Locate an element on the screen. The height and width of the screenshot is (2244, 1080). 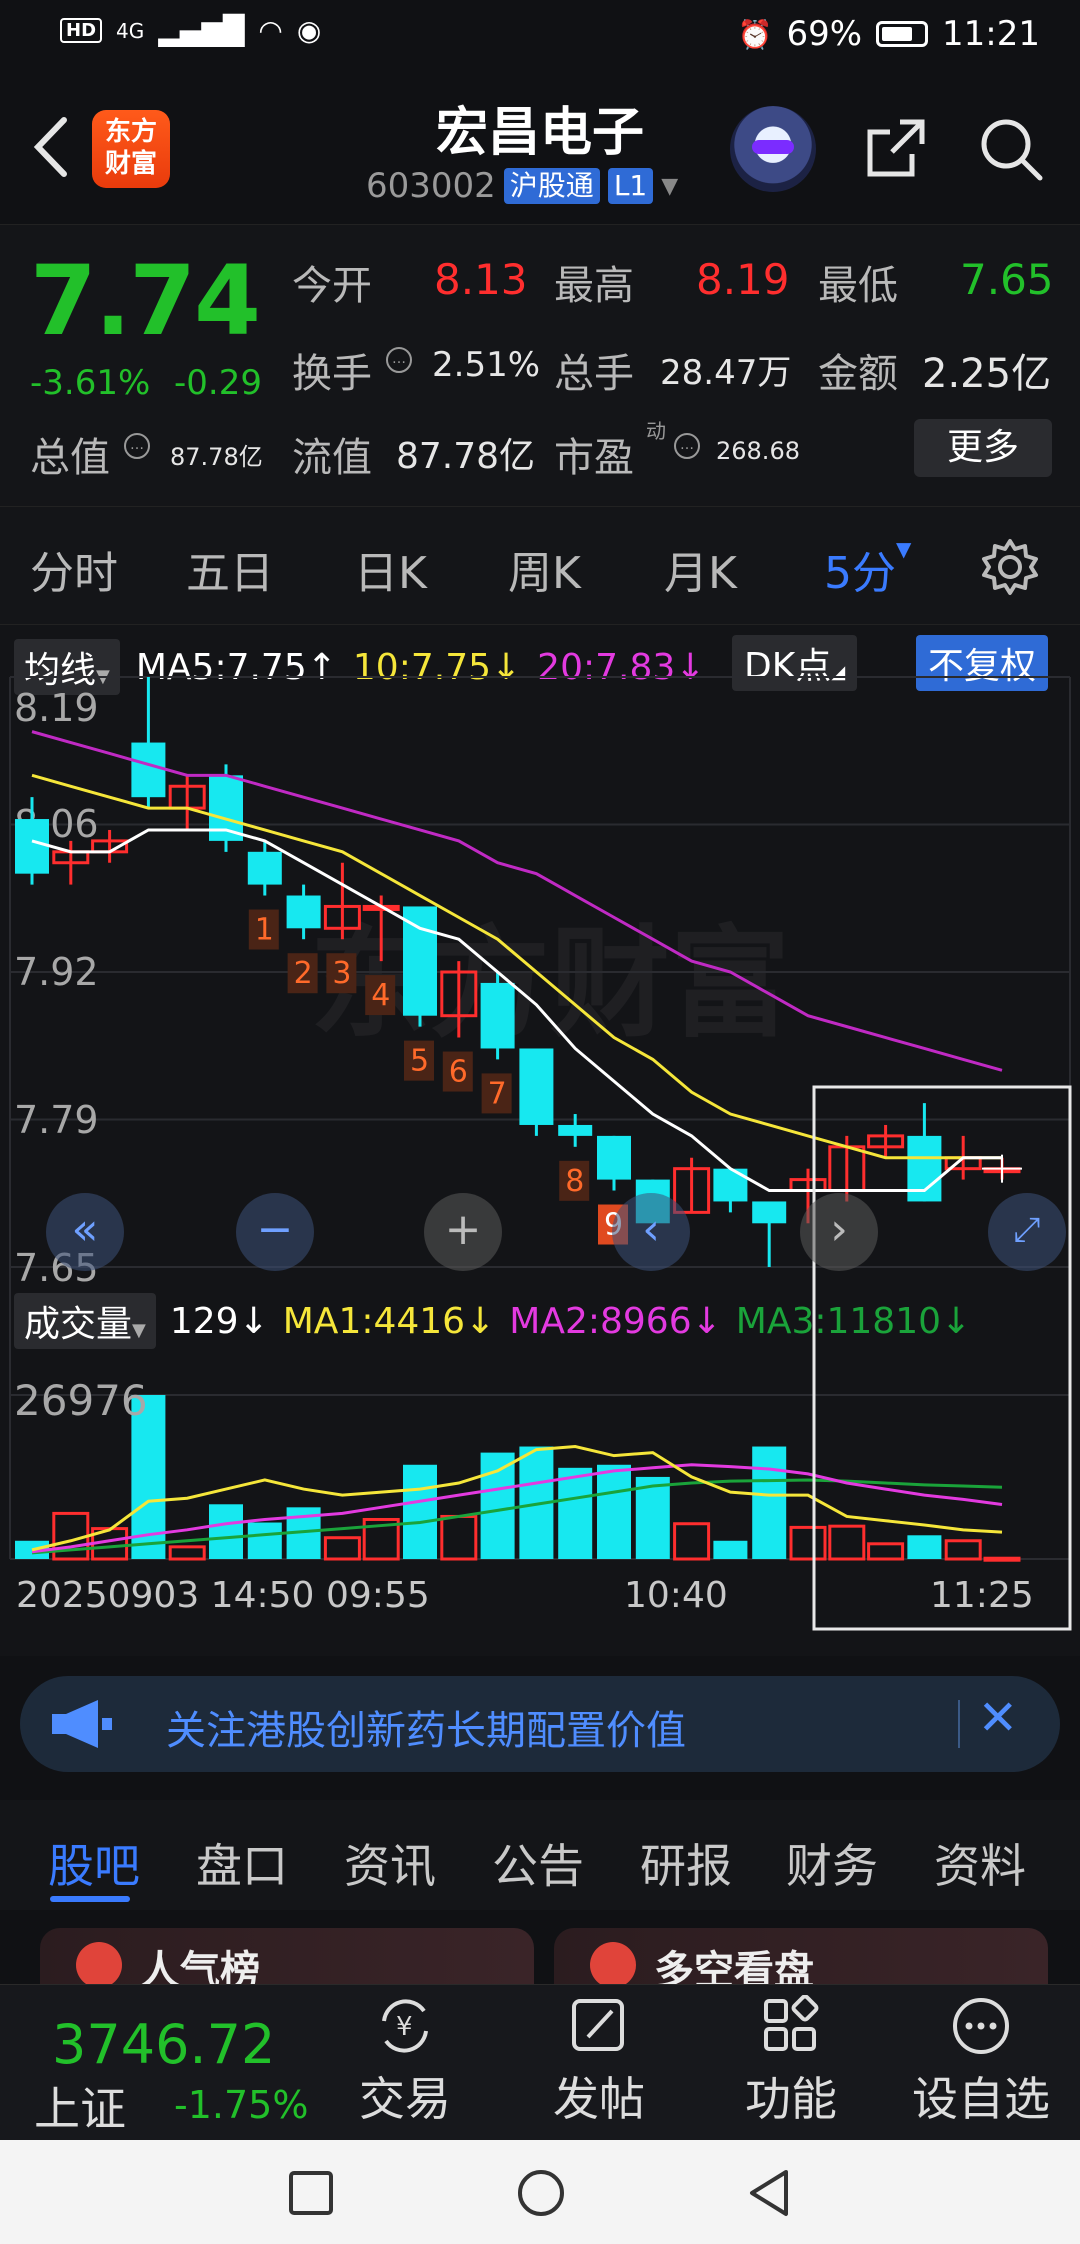
time-axis: 20250903 14:50 09:55 10:40 11:25 is located at coordinates (525, 1595).